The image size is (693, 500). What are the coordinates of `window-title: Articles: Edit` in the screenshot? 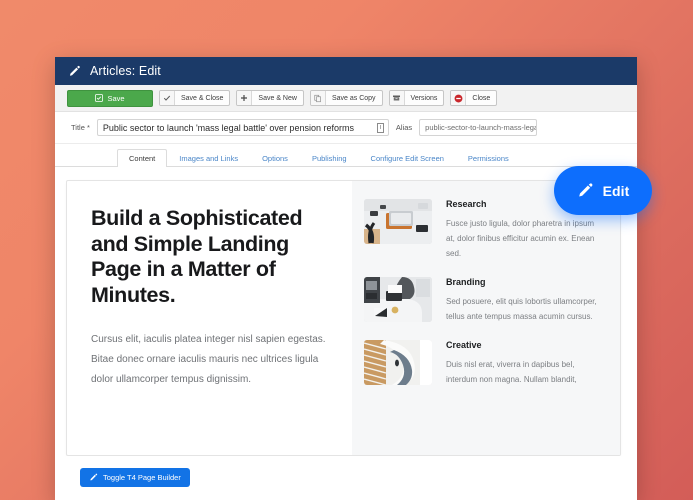 It's located at (125, 71).